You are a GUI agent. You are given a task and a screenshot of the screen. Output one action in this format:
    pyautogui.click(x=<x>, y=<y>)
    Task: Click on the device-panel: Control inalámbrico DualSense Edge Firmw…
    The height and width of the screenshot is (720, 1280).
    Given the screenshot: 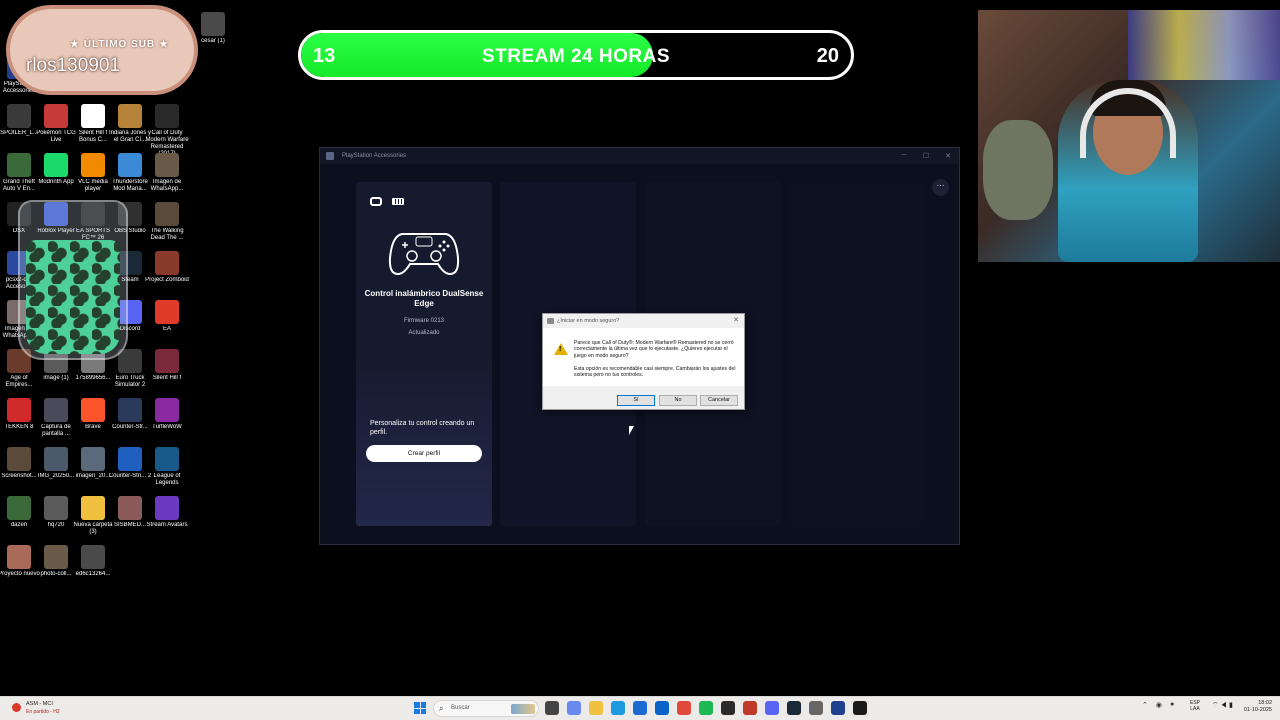 What is the action you would take?
    pyautogui.click(x=424, y=354)
    